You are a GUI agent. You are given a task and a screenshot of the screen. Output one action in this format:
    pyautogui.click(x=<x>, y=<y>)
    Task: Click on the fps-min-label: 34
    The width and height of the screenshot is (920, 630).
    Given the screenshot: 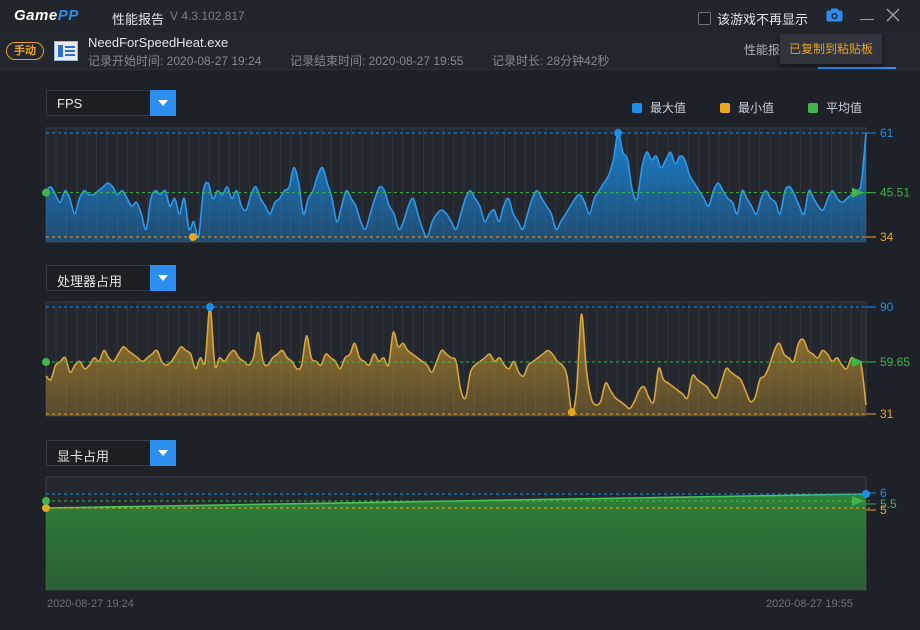 What is the action you would take?
    pyautogui.click(x=887, y=237)
    